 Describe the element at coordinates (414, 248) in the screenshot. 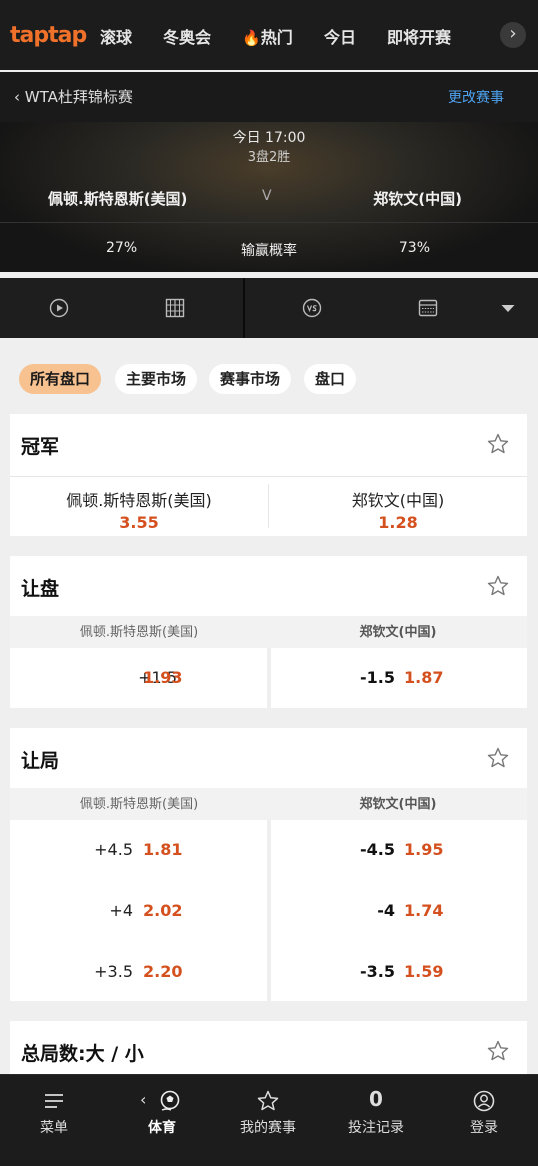

I see `player2-win-pct: 73%` at that location.